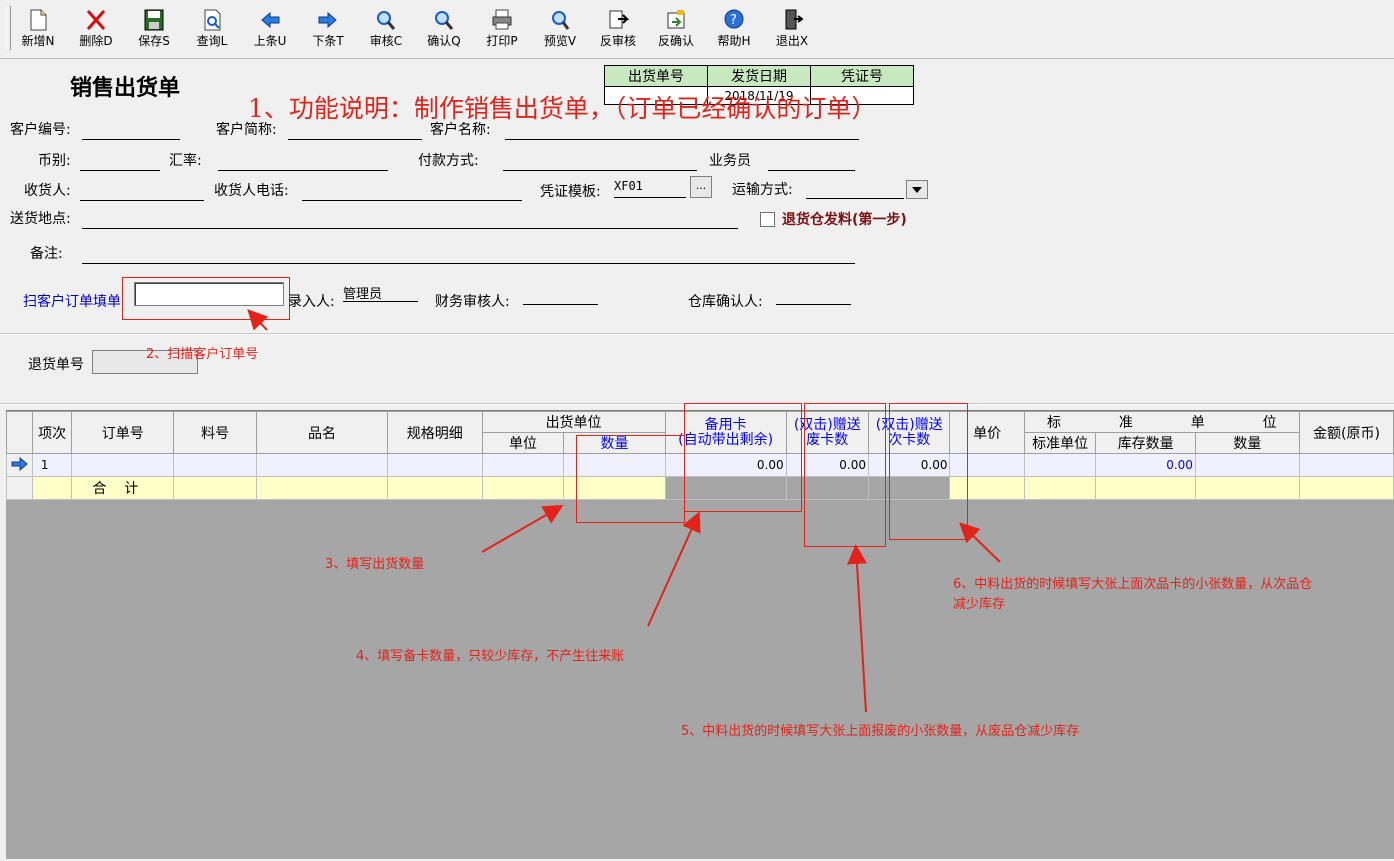 Image resolution: width=1394 pixels, height=861 pixels. What do you see at coordinates (522, 529) in the screenshot?
I see `arrow-qty` at bounding box center [522, 529].